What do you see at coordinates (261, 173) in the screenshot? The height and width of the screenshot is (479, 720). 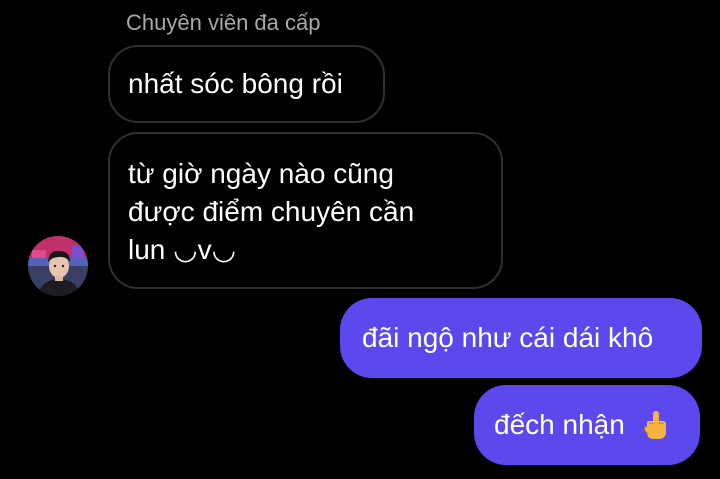 I see `message-text-line: từ giờ ngày nào cũng` at bounding box center [261, 173].